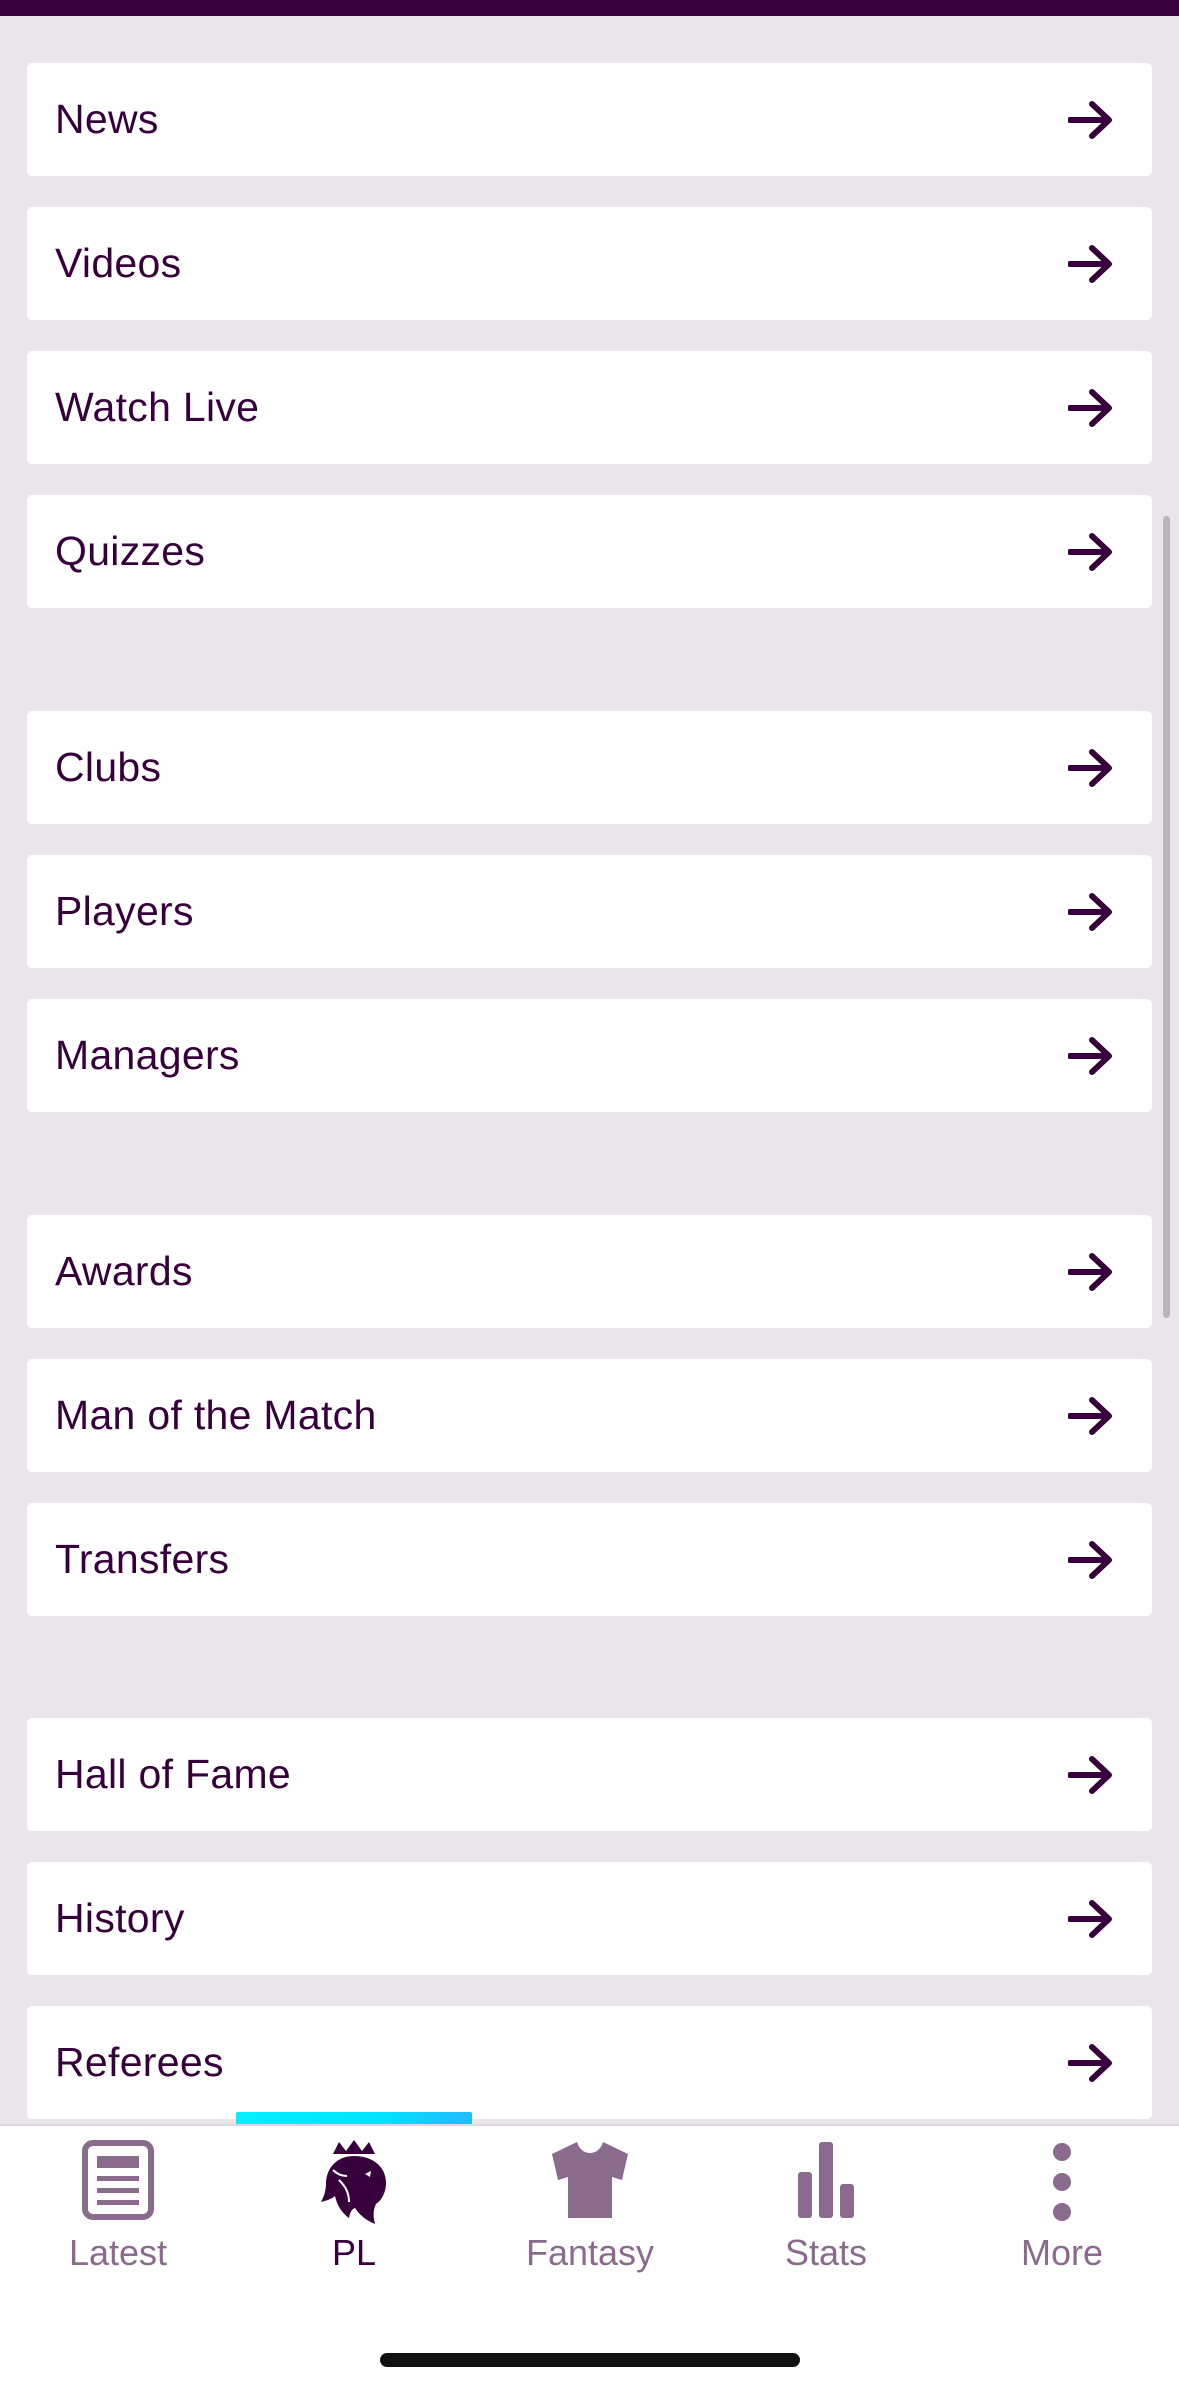 The image size is (1179, 2396). What do you see at coordinates (826, 2252) in the screenshot?
I see `tab-label: Stats` at bounding box center [826, 2252].